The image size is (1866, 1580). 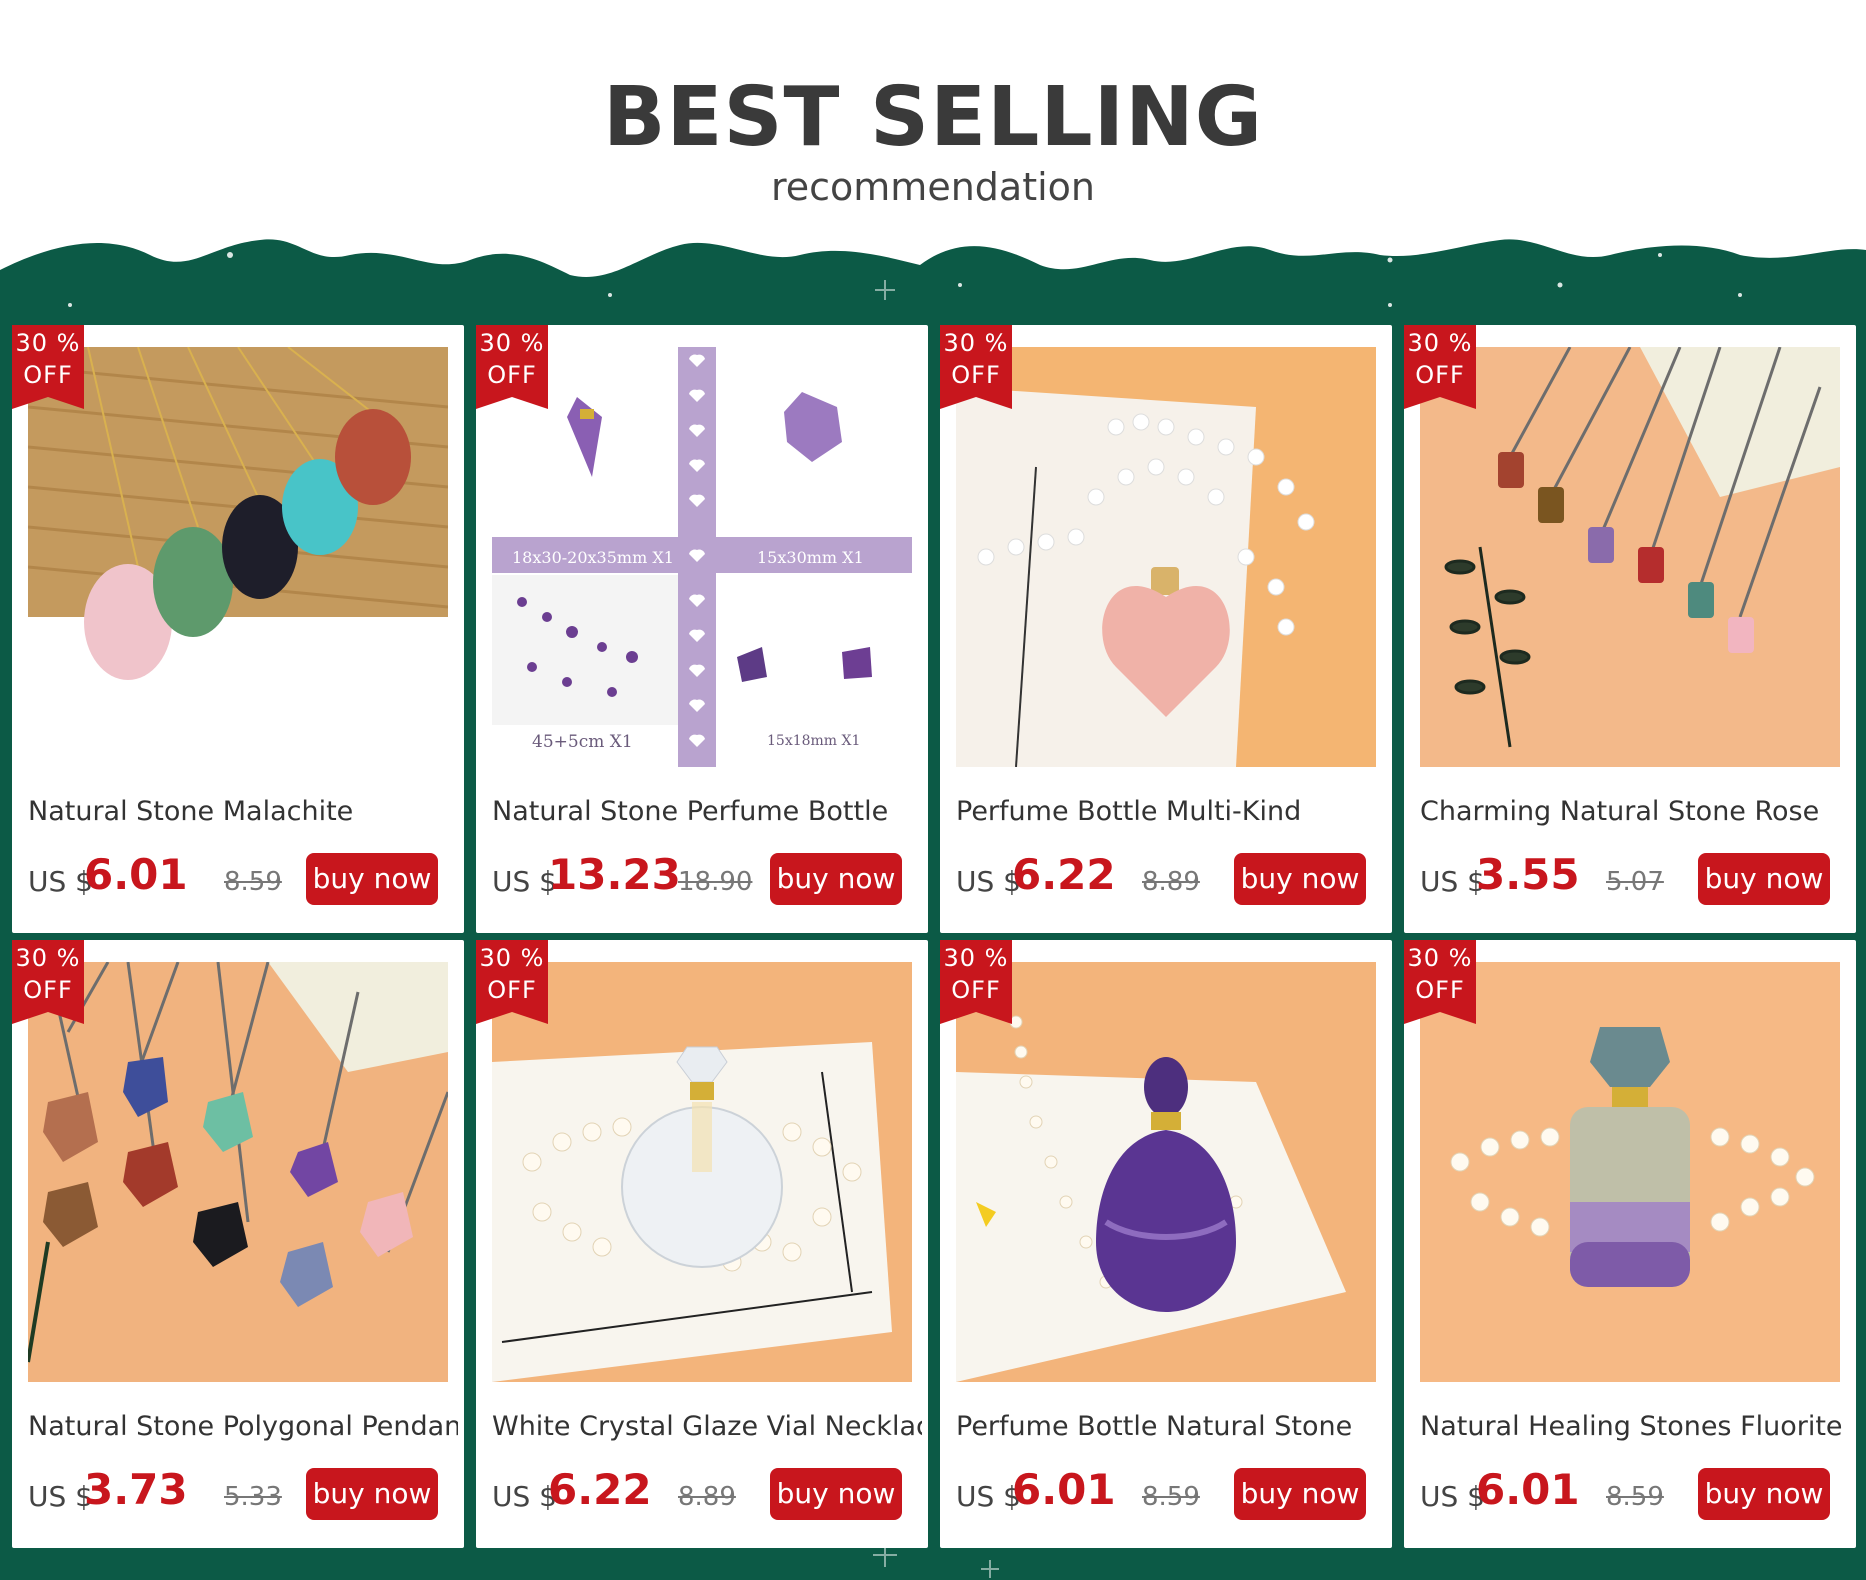 What do you see at coordinates (715, 882) in the screenshot?
I see `original-price: 18.90` at bounding box center [715, 882].